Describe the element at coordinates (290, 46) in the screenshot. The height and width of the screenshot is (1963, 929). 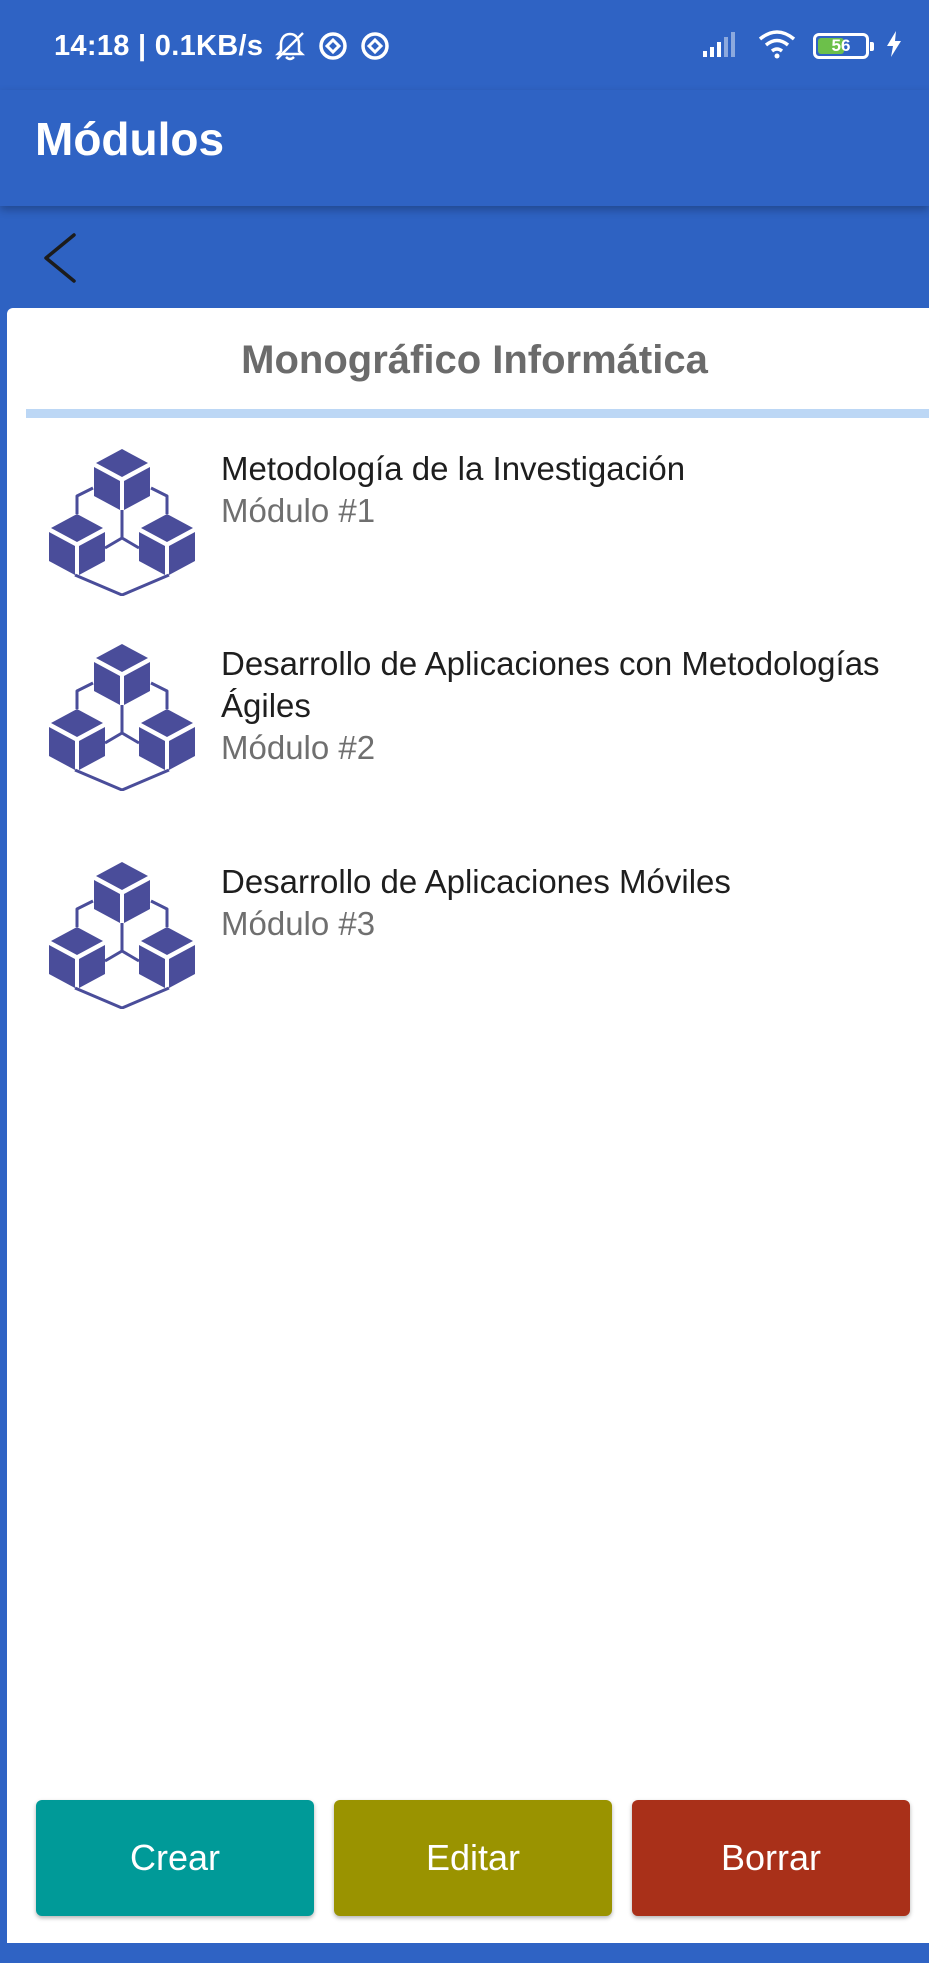
I see `alarm-off-icon` at that location.